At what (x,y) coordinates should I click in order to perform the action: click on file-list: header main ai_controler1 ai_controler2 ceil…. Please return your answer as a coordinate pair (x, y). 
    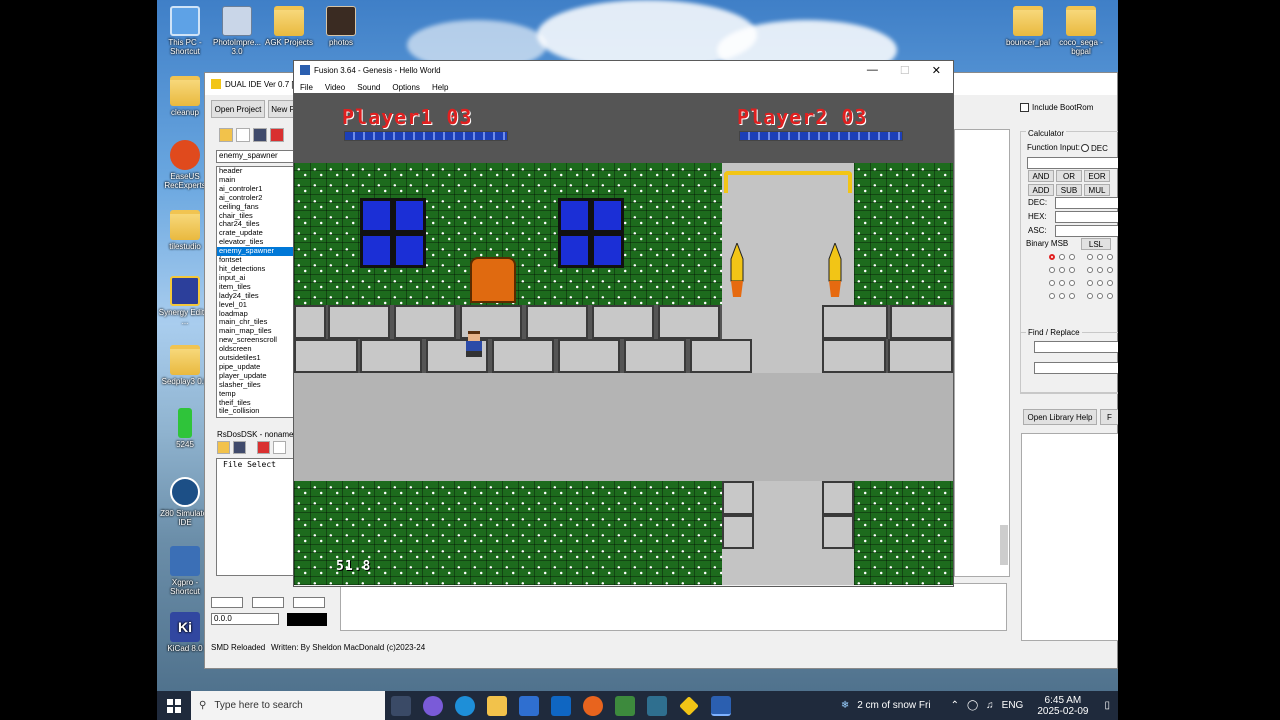
    Looking at the image, I should click on (256, 292).